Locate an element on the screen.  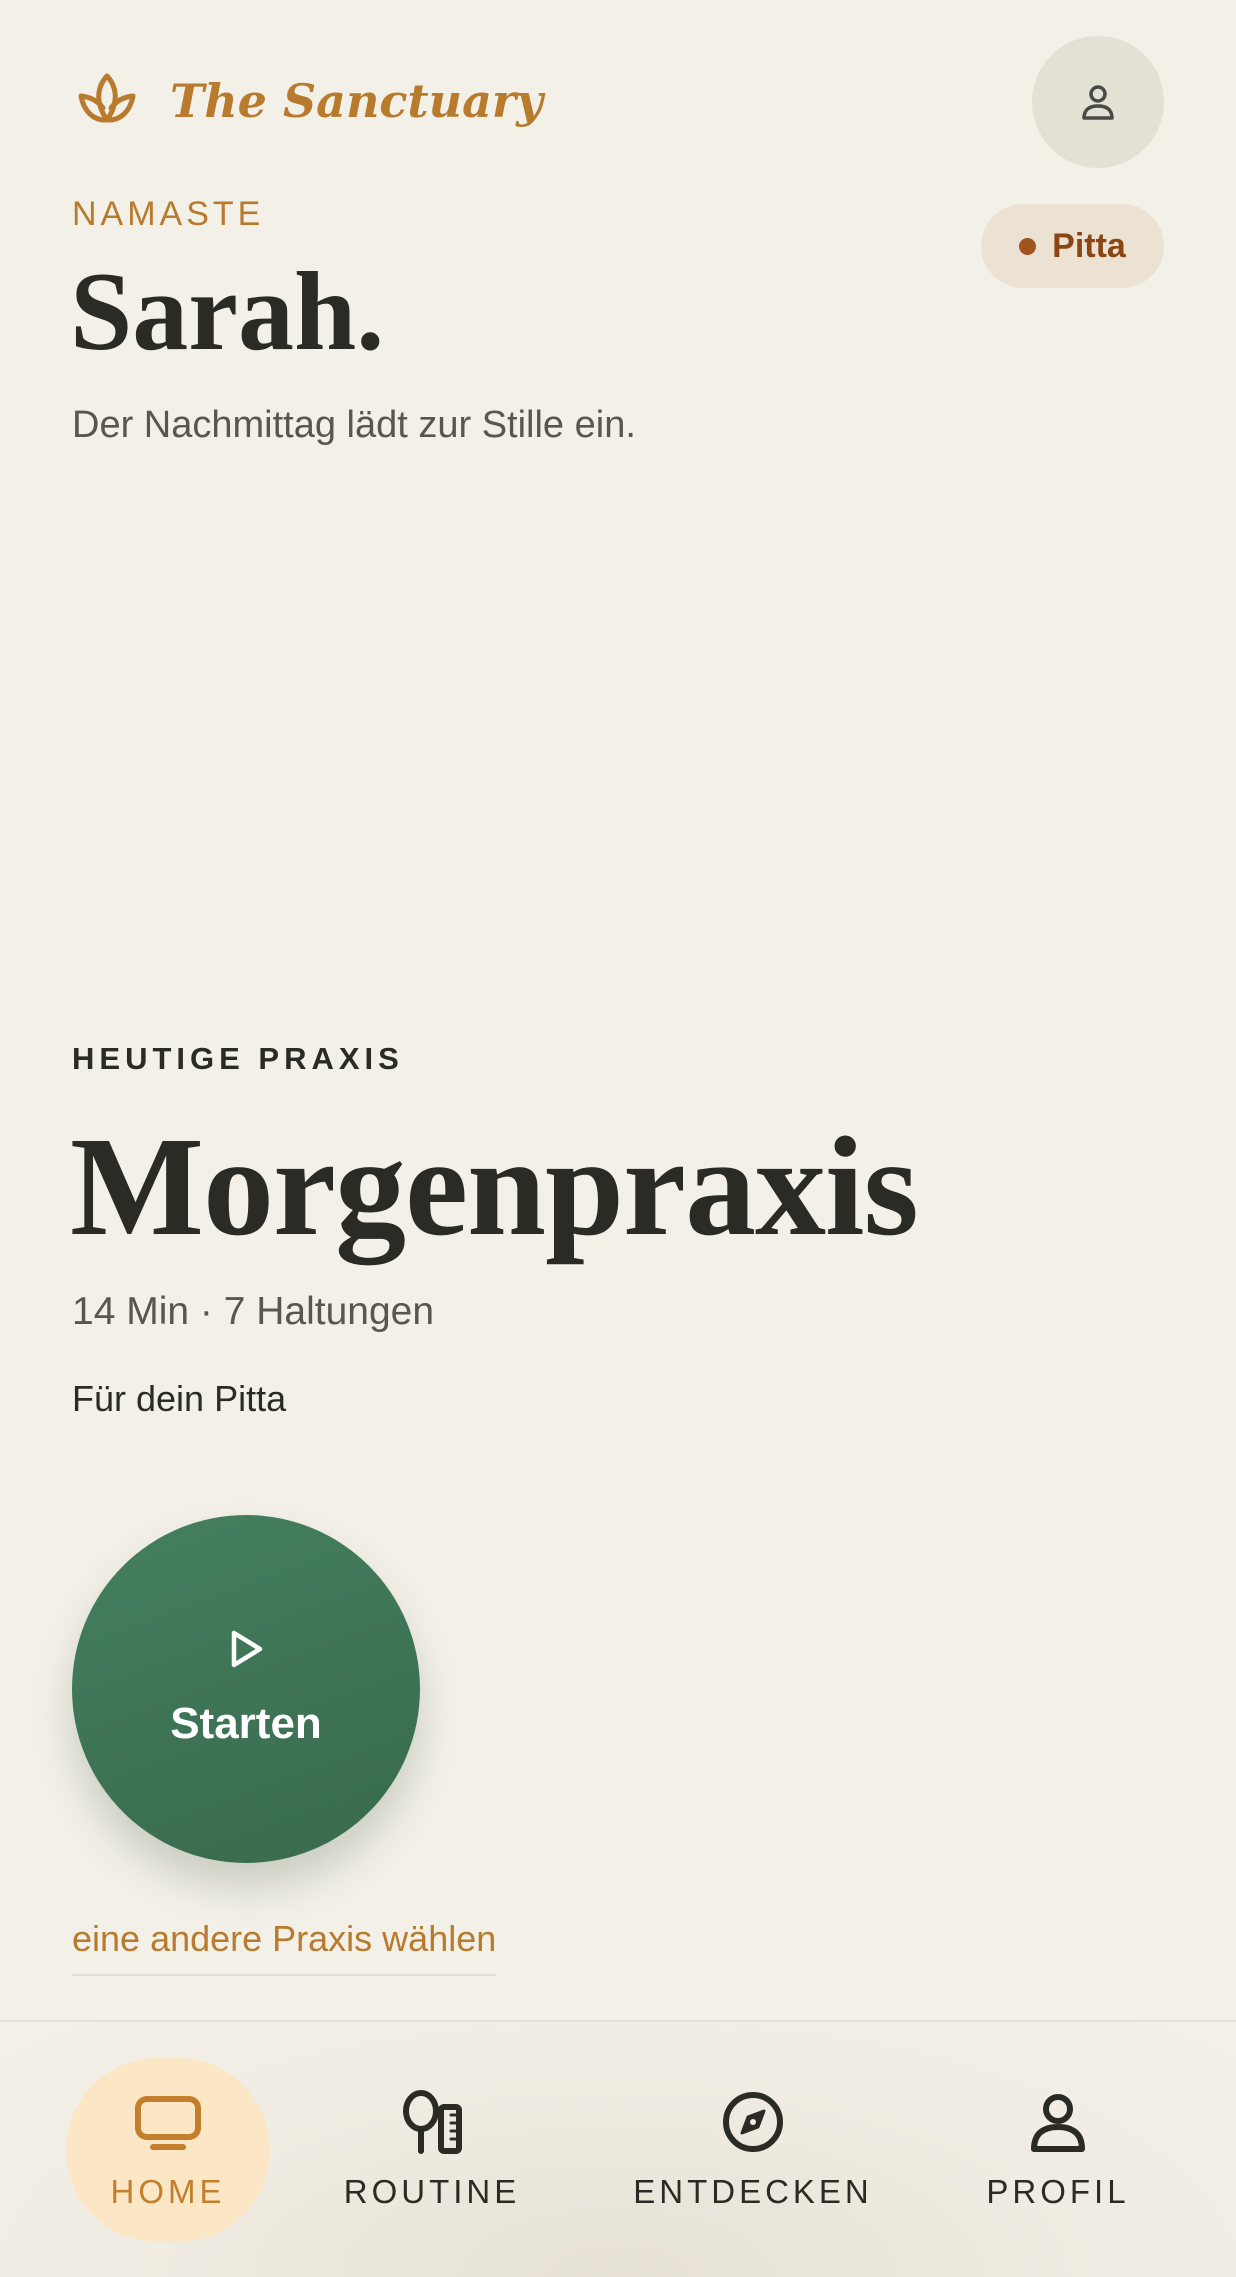
bottom-nav: HOME ROUTINE ENTDECKEN PROFIL is located at coordinates (618, 2148).